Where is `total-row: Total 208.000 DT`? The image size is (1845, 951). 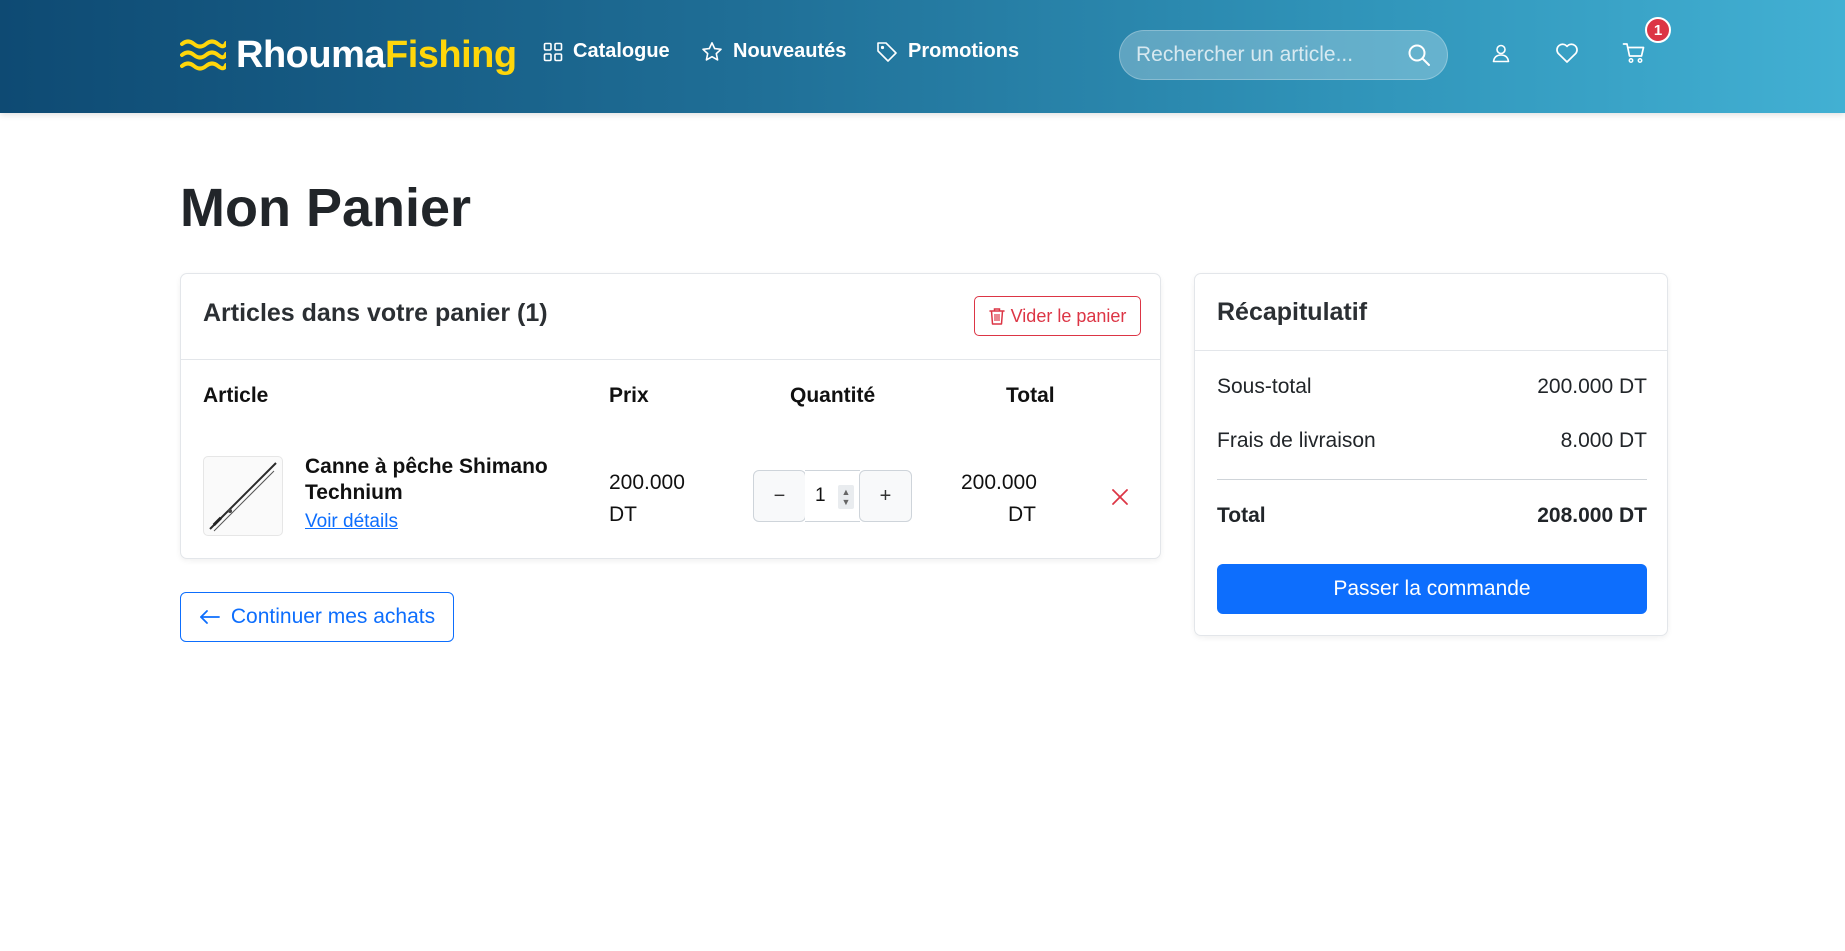 total-row: Total 208.000 DT is located at coordinates (1432, 516).